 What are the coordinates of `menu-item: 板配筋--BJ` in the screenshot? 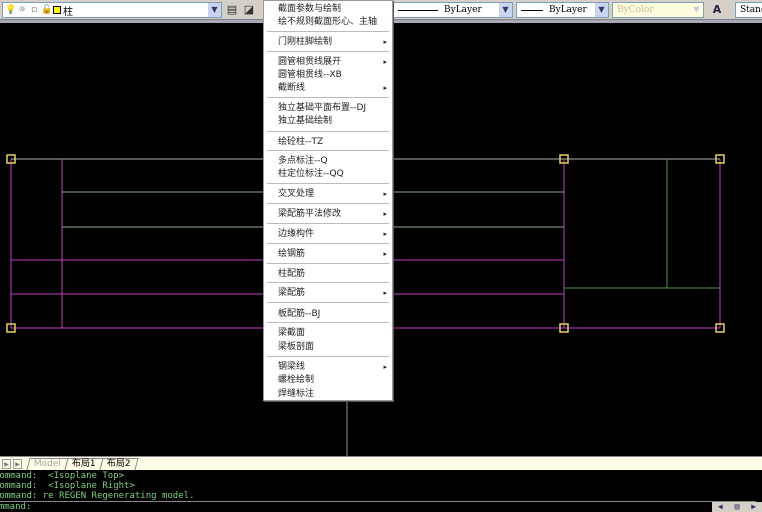 It's located at (328, 314).